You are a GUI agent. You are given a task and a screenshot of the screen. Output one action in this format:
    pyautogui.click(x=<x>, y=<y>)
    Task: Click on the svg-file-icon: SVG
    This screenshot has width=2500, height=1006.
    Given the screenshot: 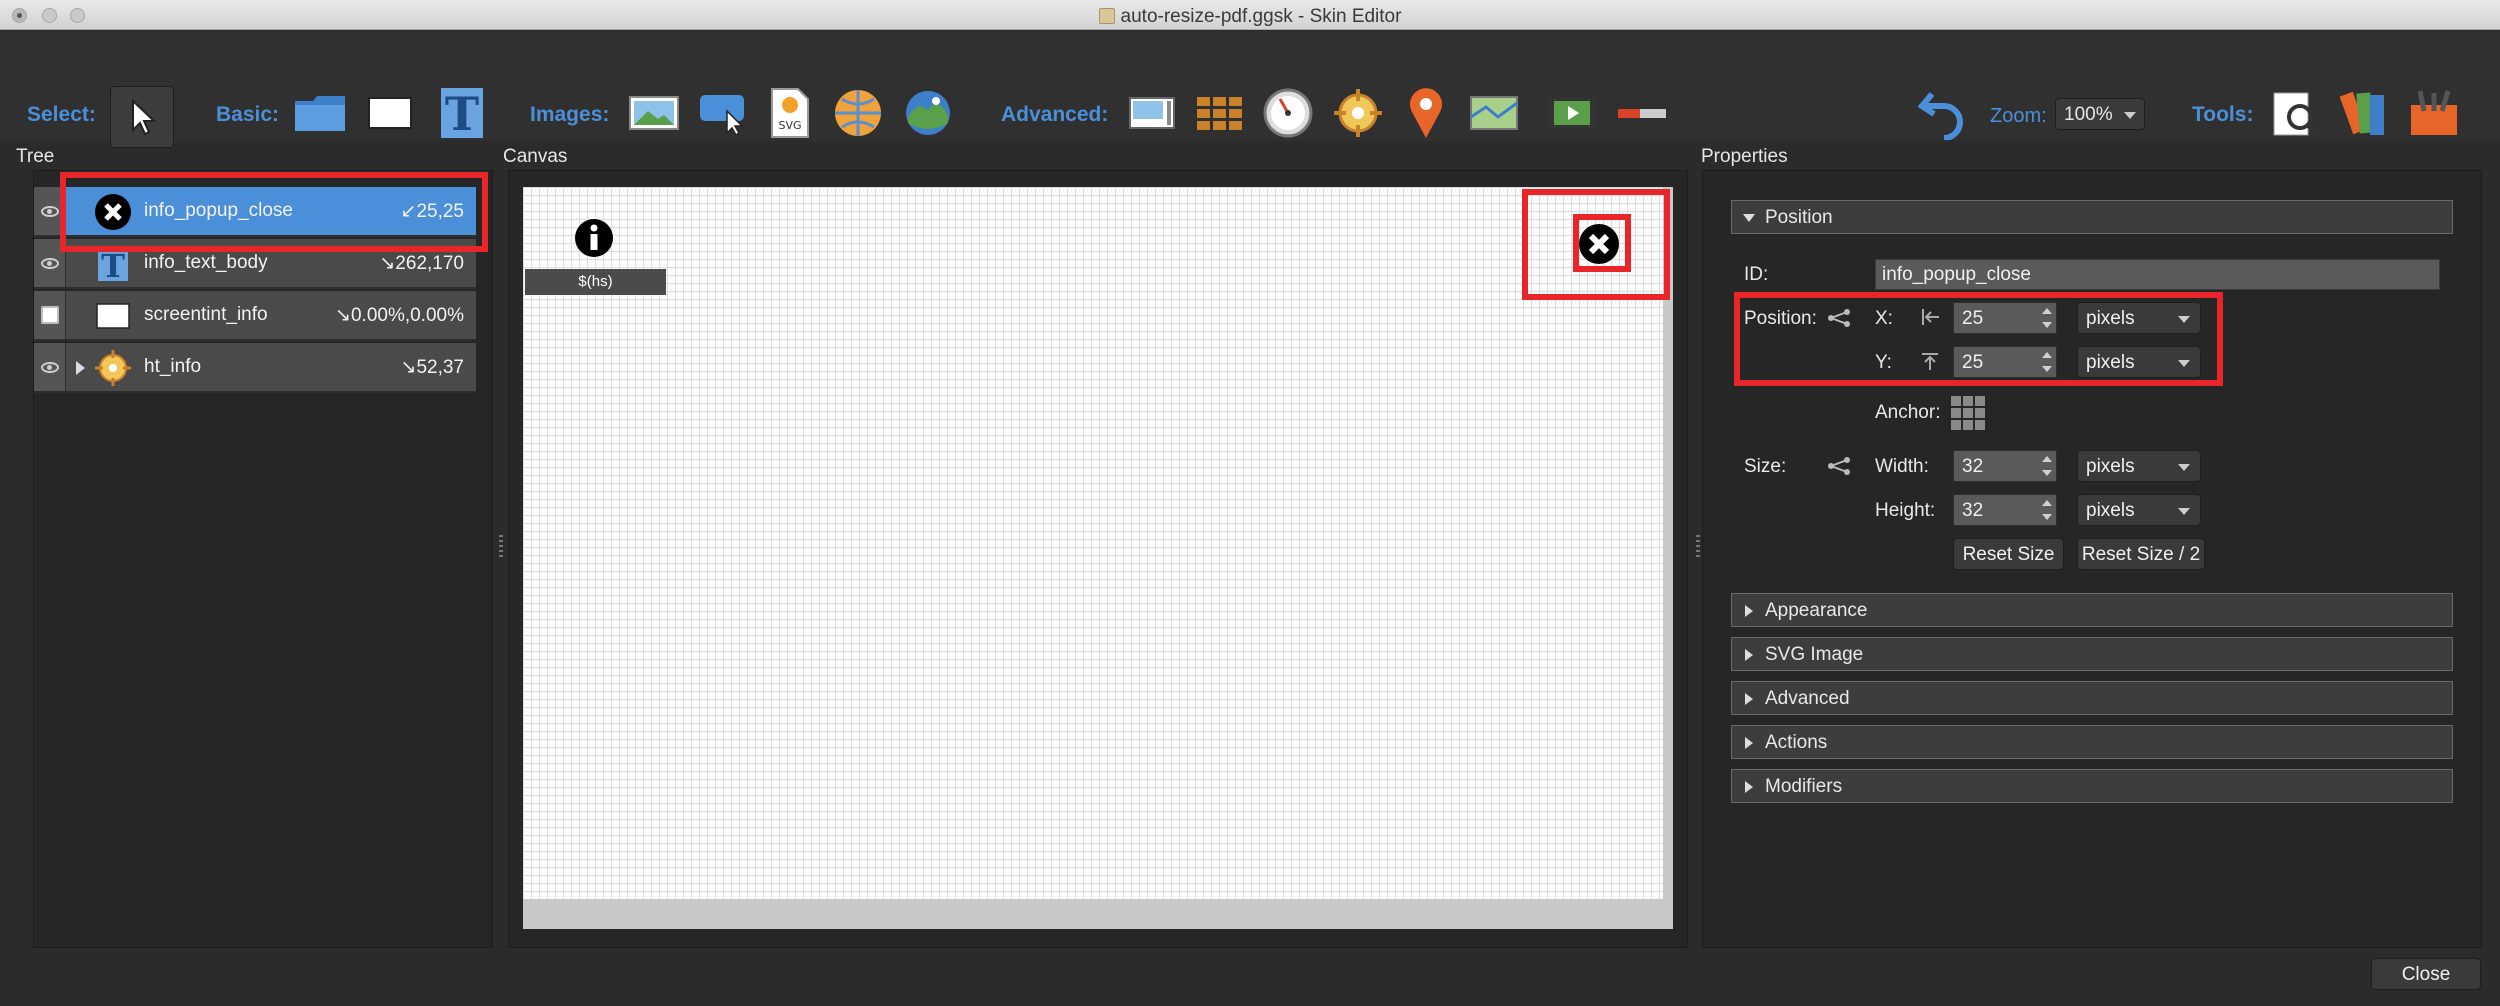 What is the action you would take?
    pyautogui.click(x=790, y=113)
    